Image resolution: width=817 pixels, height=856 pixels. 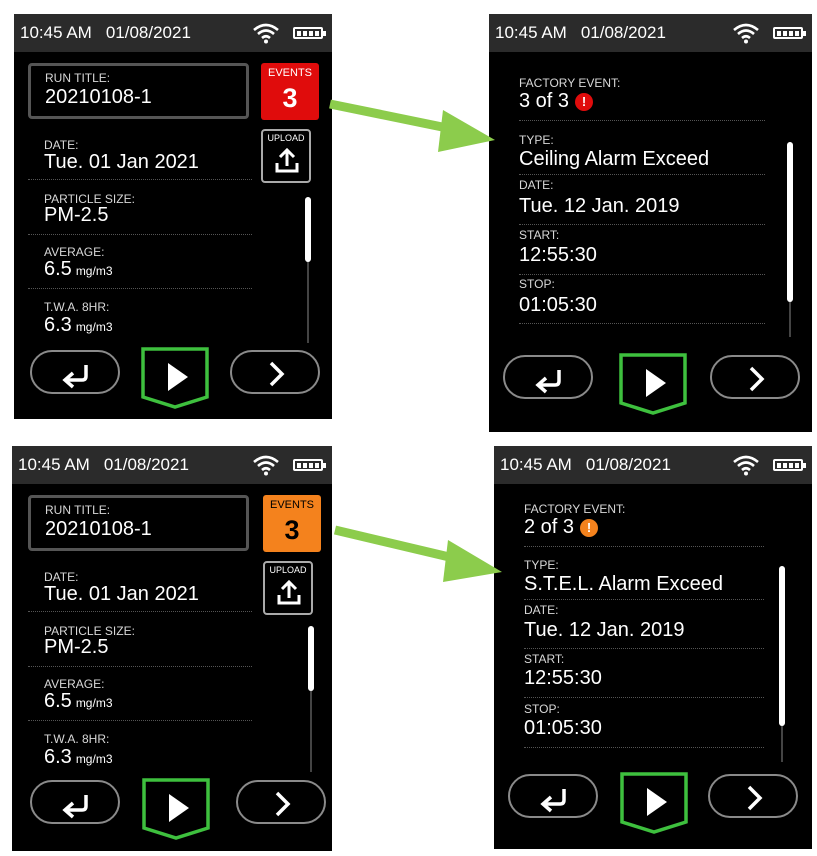 What do you see at coordinates (614, 159) in the screenshot?
I see `event-type-value: Ceiling Alarm Exceed` at bounding box center [614, 159].